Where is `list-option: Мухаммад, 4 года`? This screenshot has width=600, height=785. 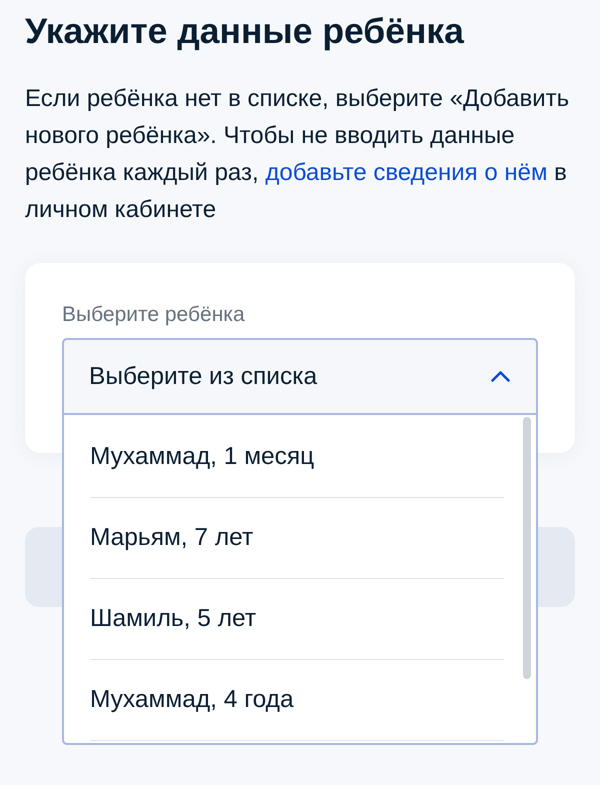
list-option: Мухаммад, 4 года is located at coordinates (297, 700).